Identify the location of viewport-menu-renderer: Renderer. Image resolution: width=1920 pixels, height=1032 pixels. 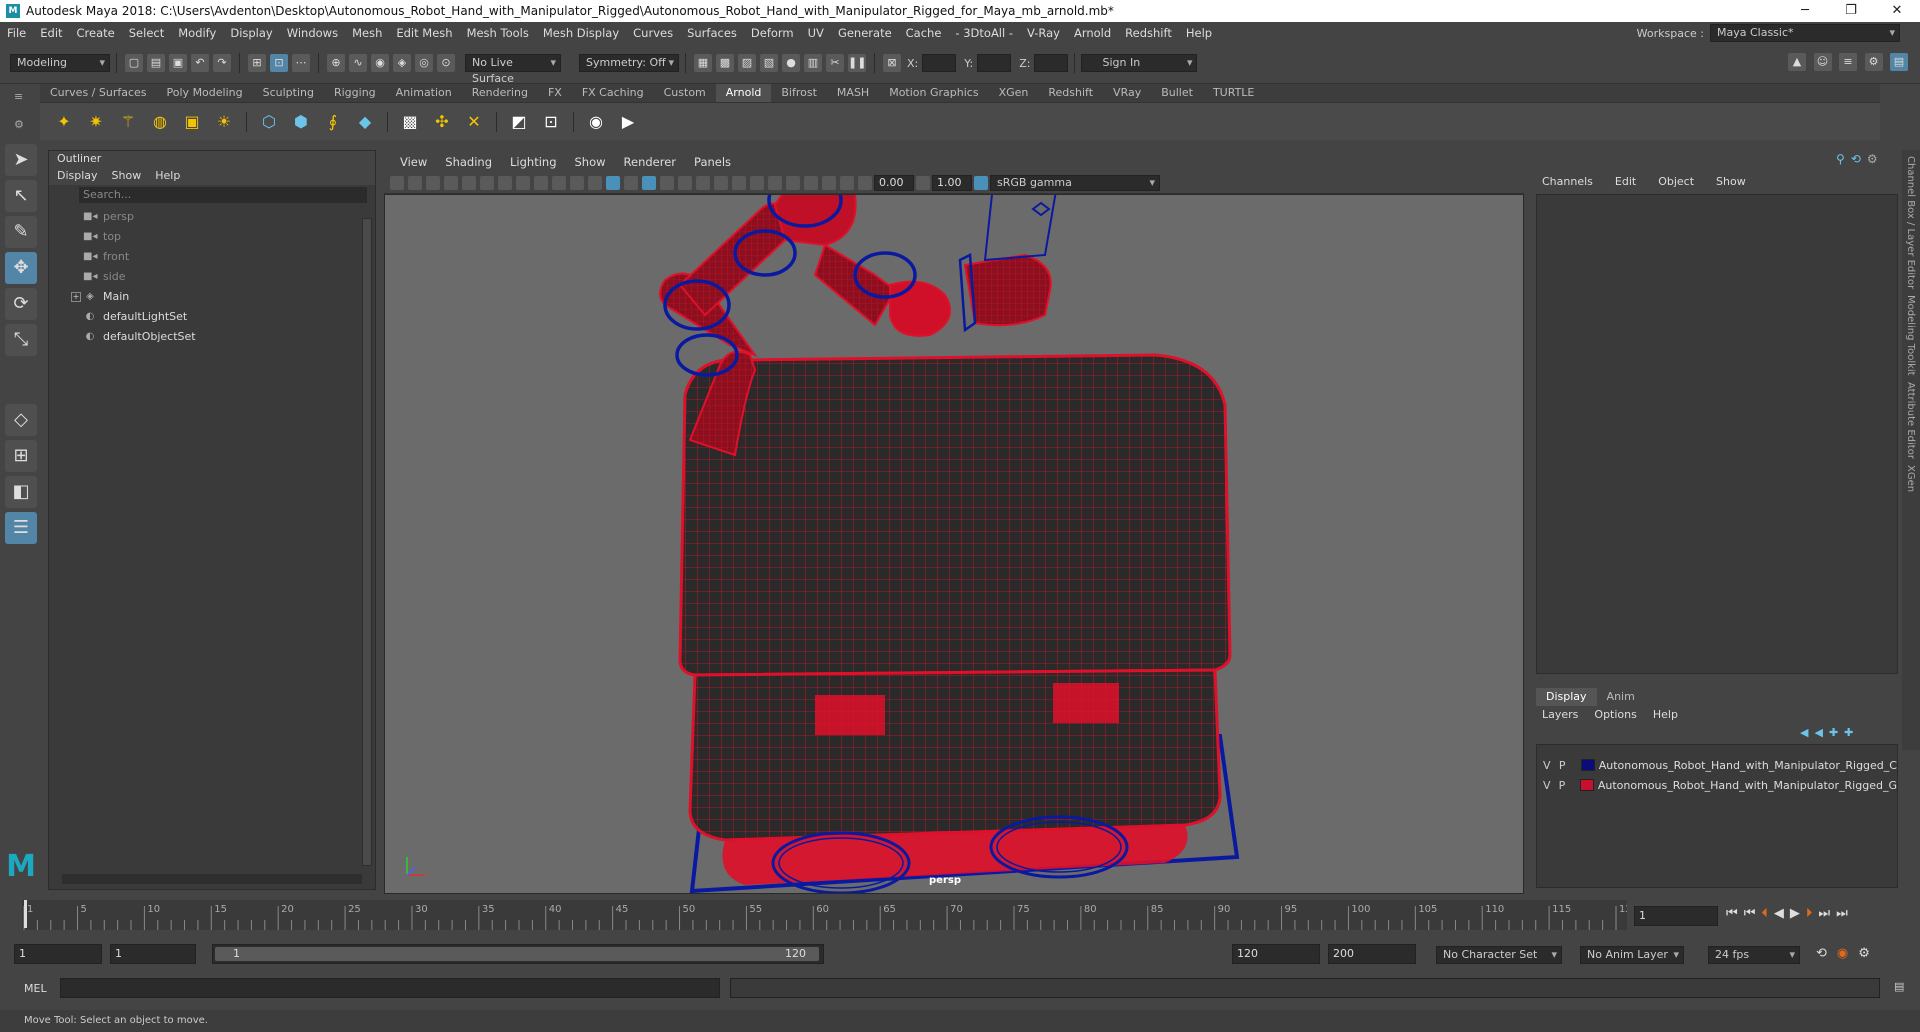
(650, 162).